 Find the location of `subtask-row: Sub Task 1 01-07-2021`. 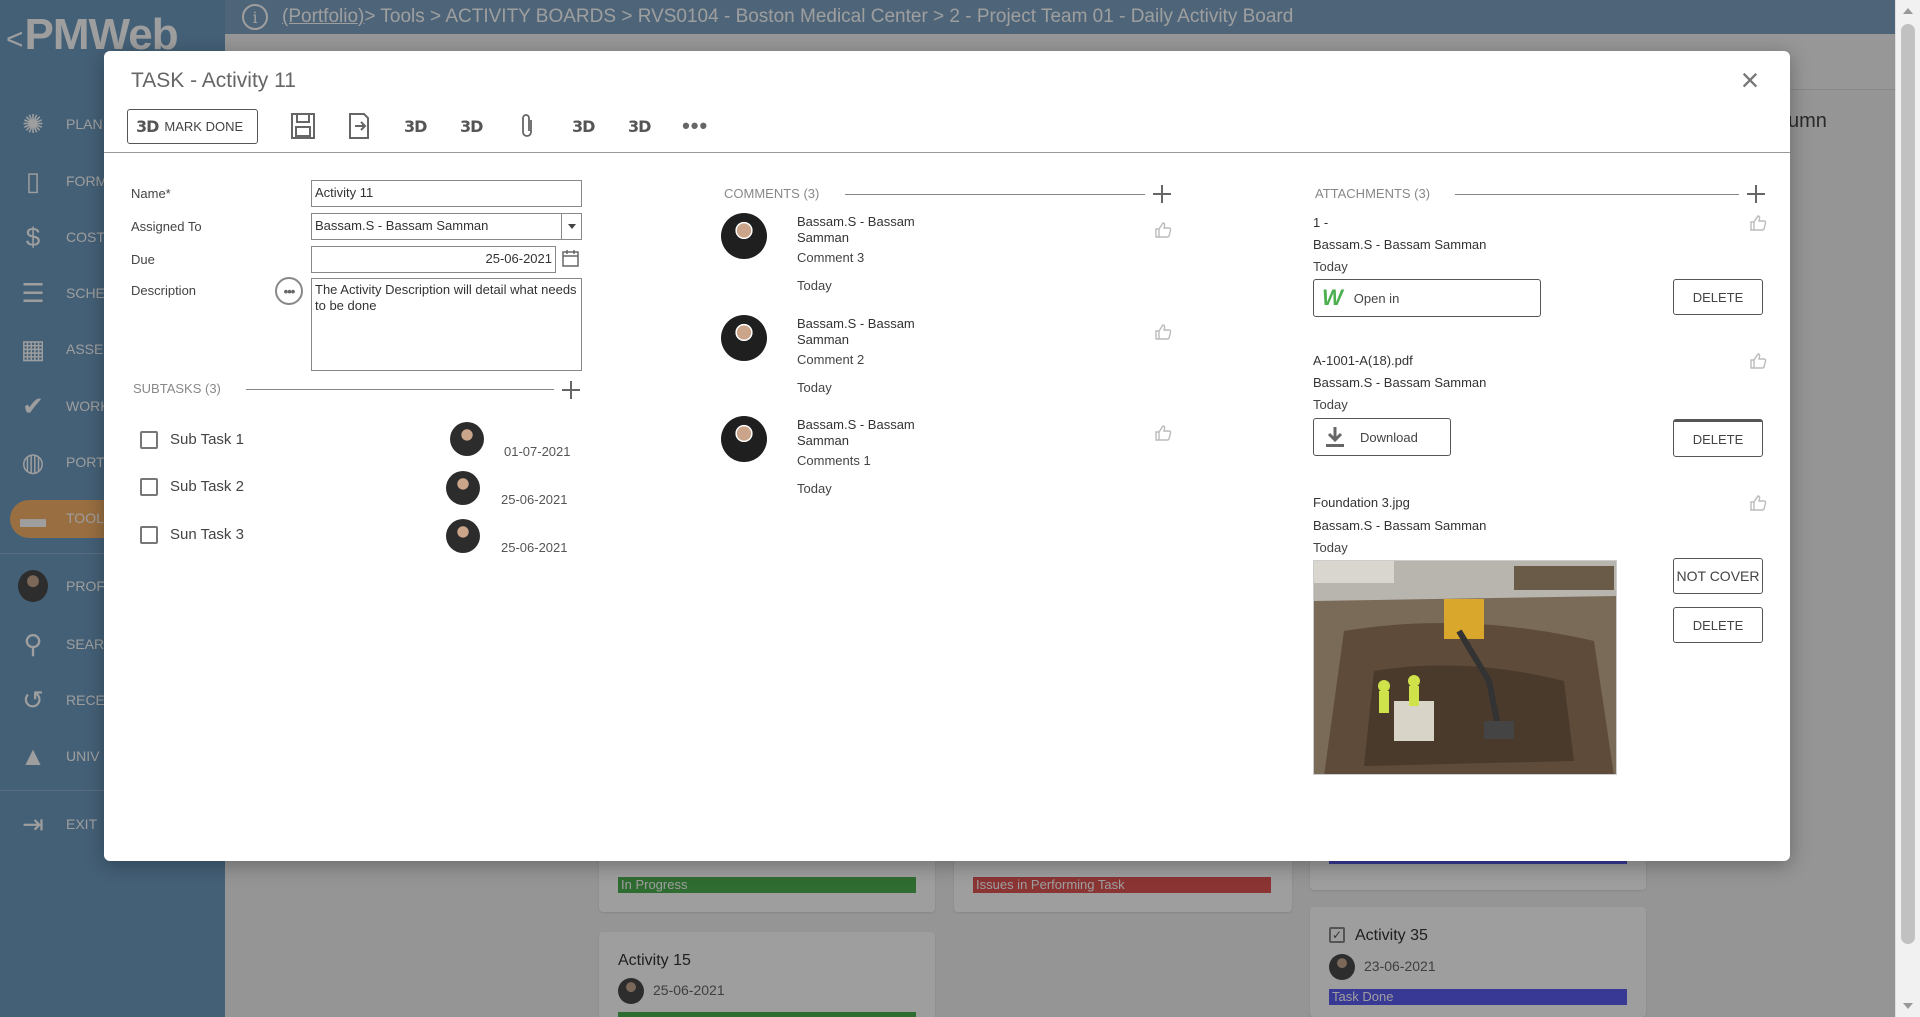

subtask-row: Sub Task 1 01-07-2021 is located at coordinates (360, 440).